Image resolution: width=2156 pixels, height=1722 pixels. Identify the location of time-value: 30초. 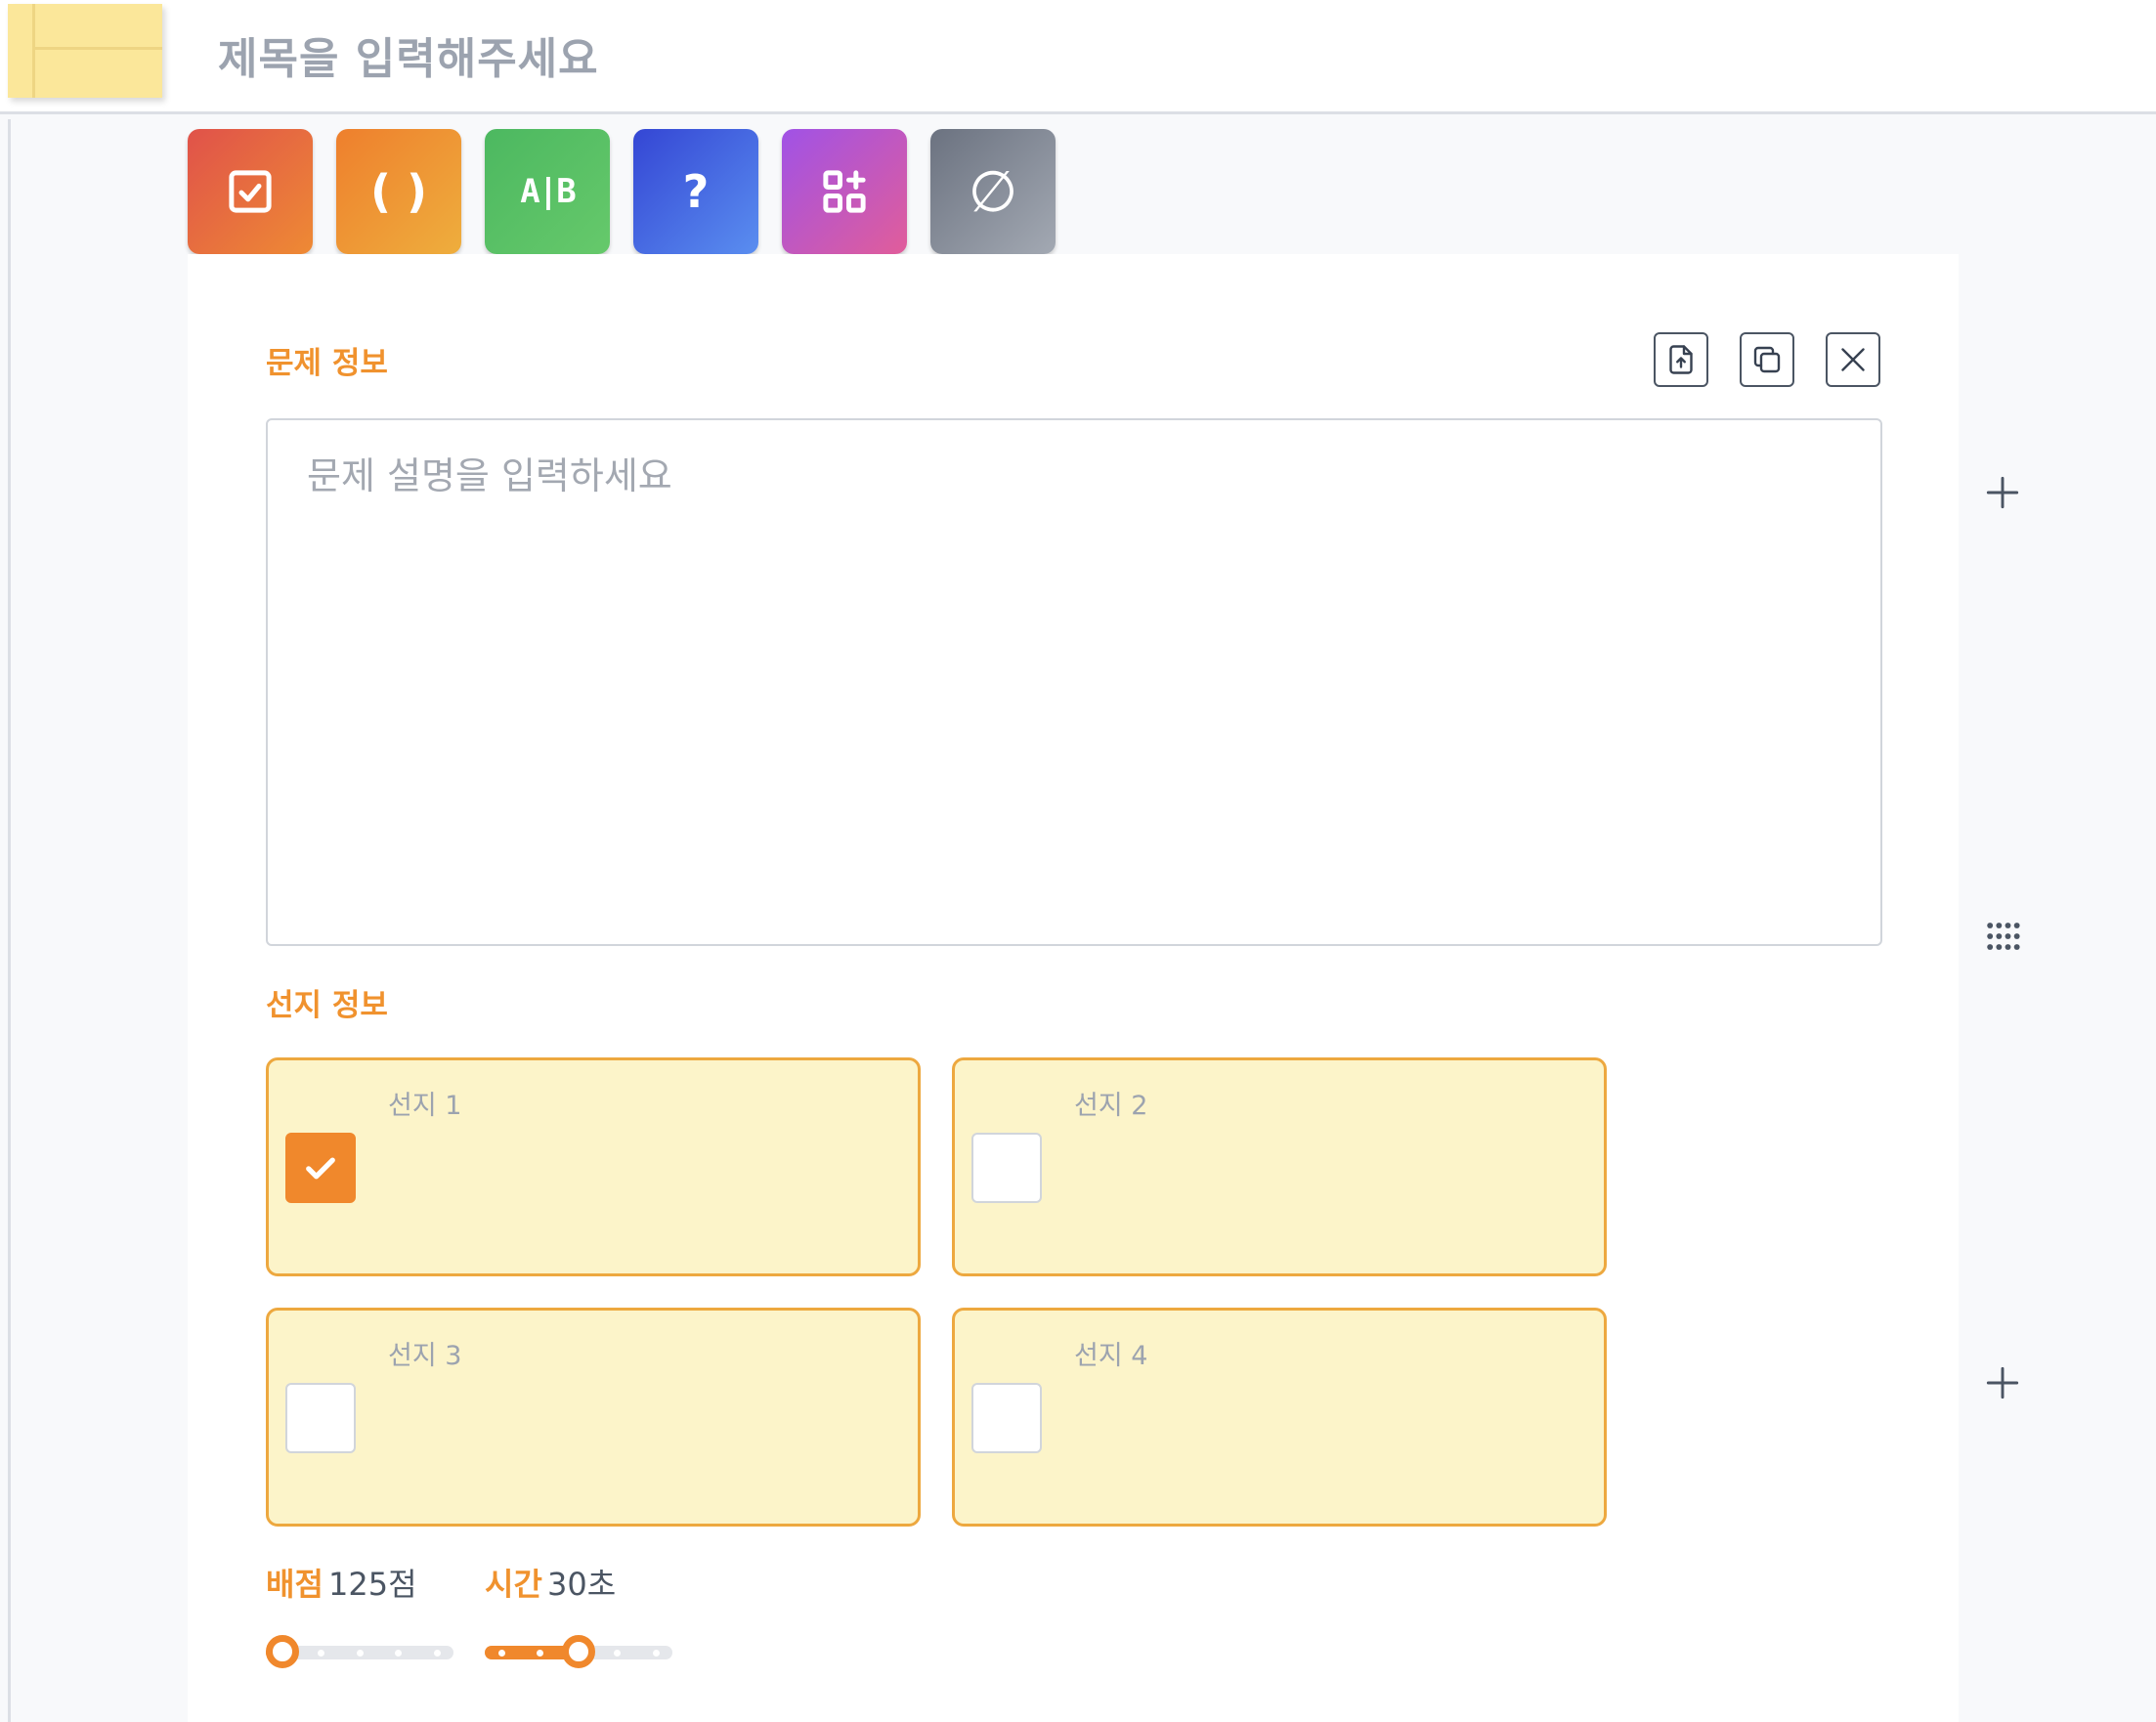
(582, 1585).